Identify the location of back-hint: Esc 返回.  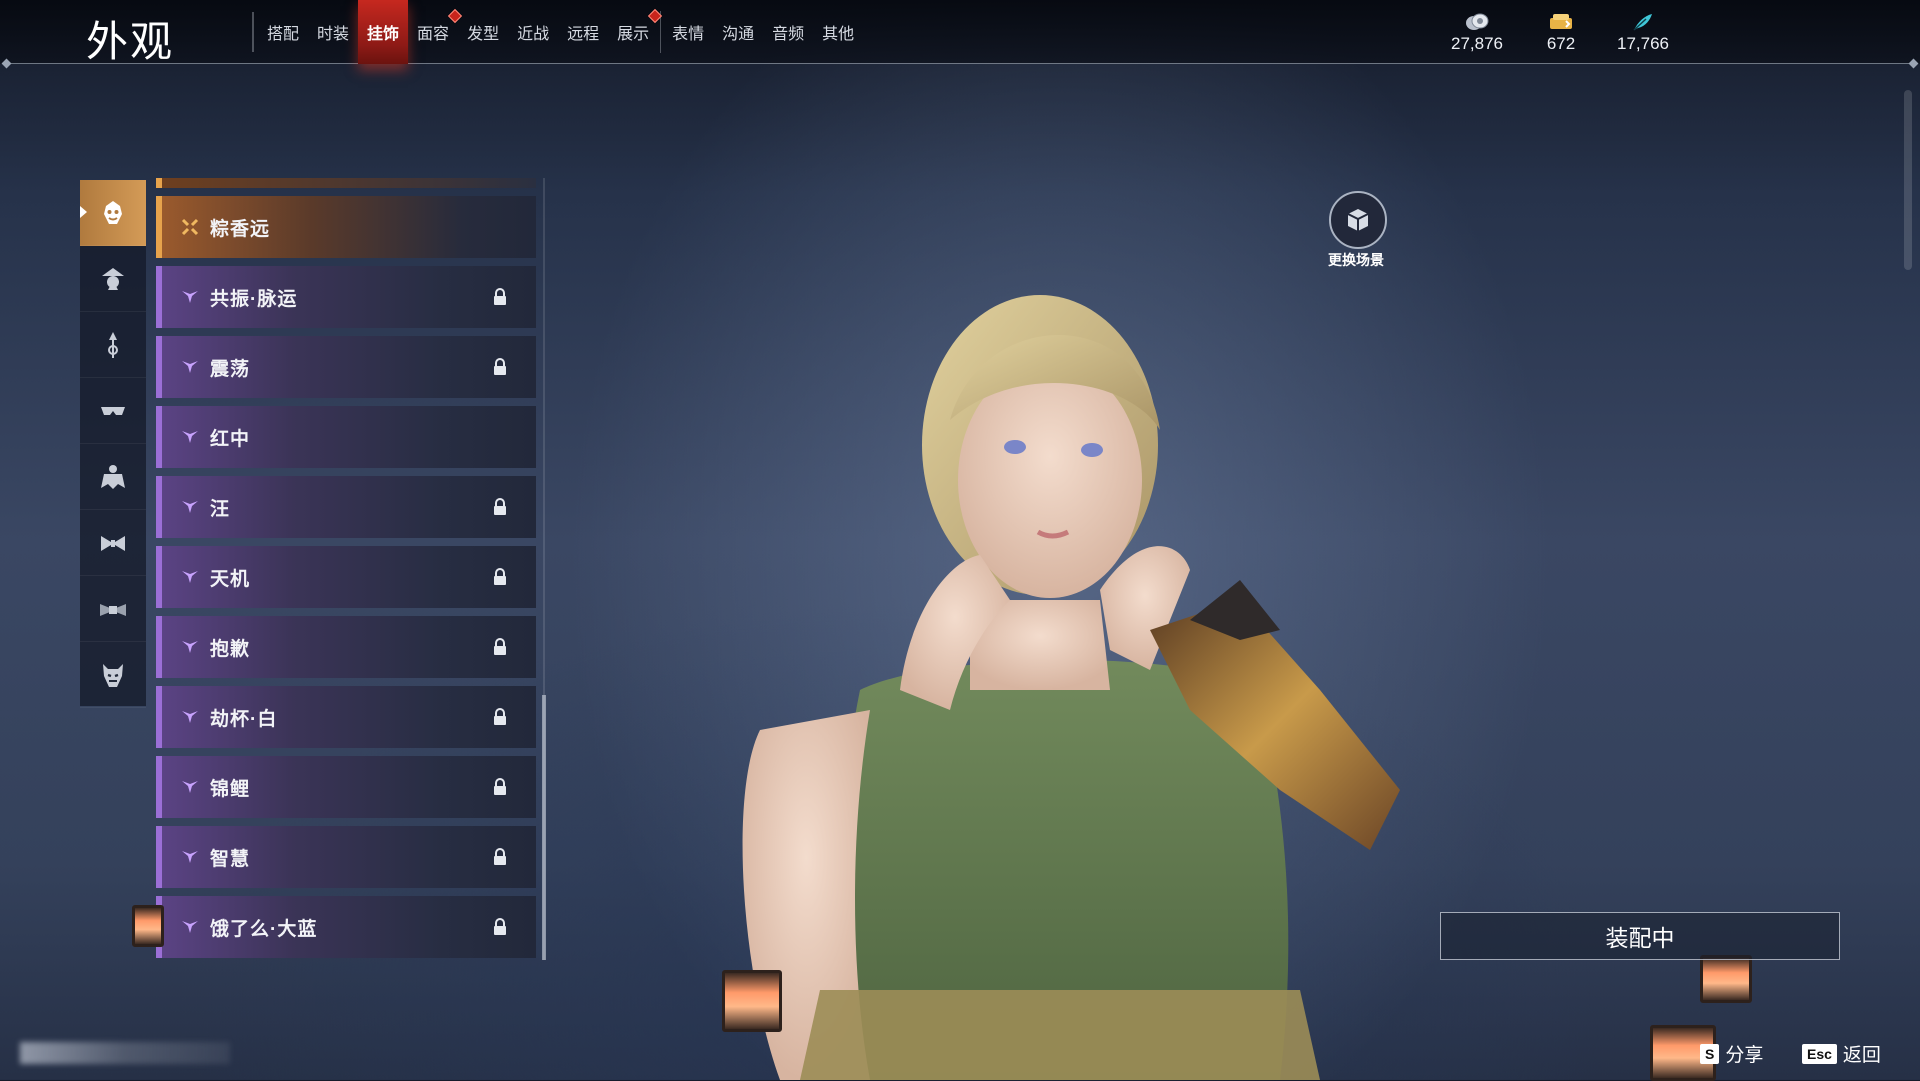
(1841, 1053).